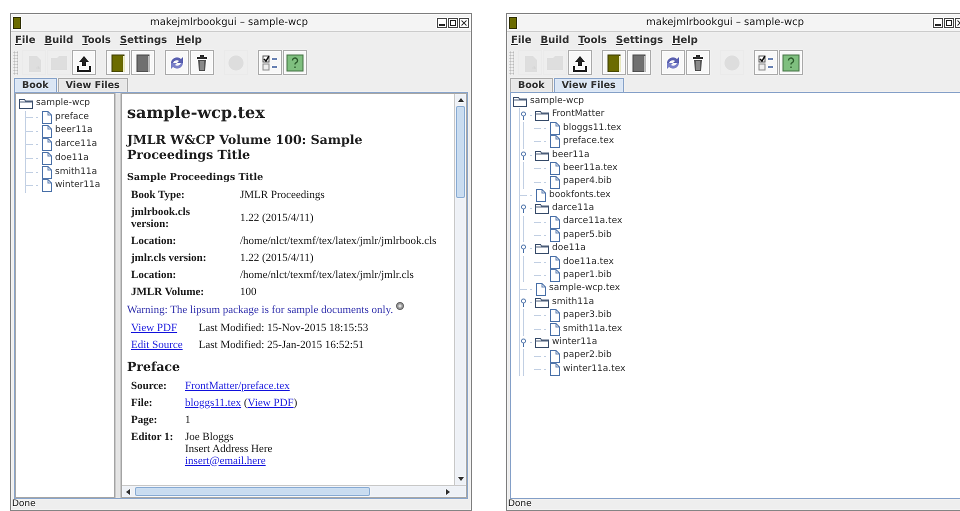  Describe the element at coordinates (587, 356) in the screenshot. I see `tree-node-label: paper2.bib` at that location.